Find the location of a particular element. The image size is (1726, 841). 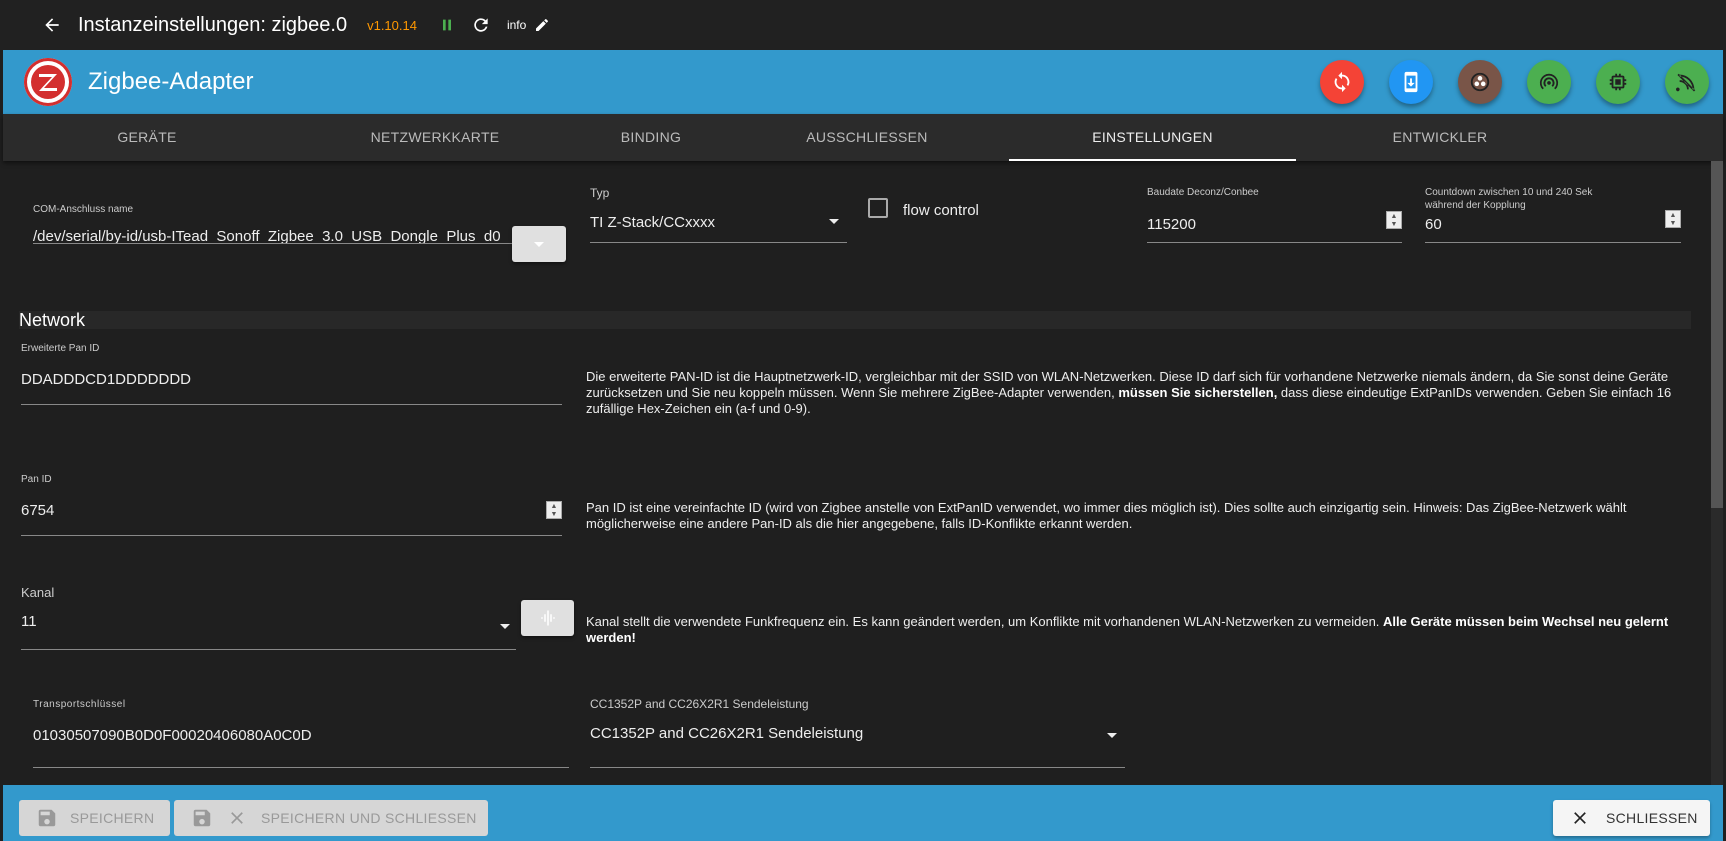

save-and-close-label: SPEICHERN UND SCHLIESSEN is located at coordinates (369, 818).